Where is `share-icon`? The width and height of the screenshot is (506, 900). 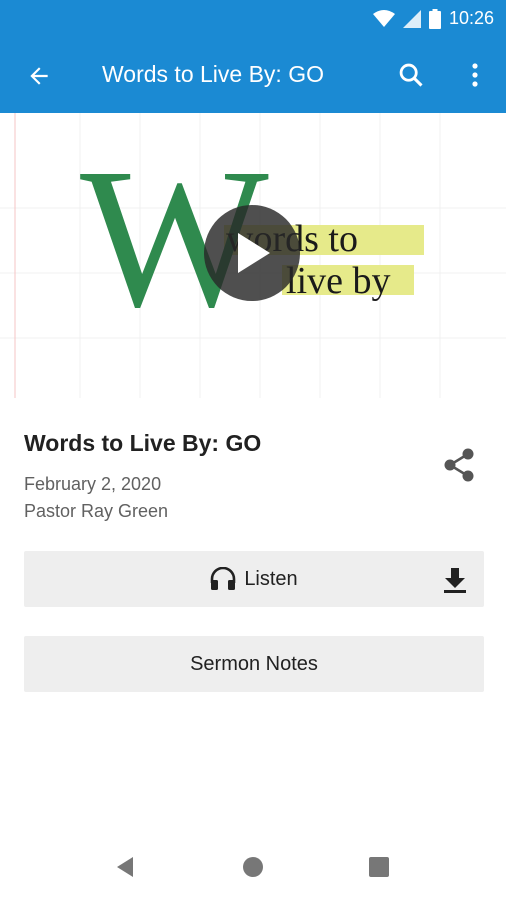 share-icon is located at coordinates (459, 465).